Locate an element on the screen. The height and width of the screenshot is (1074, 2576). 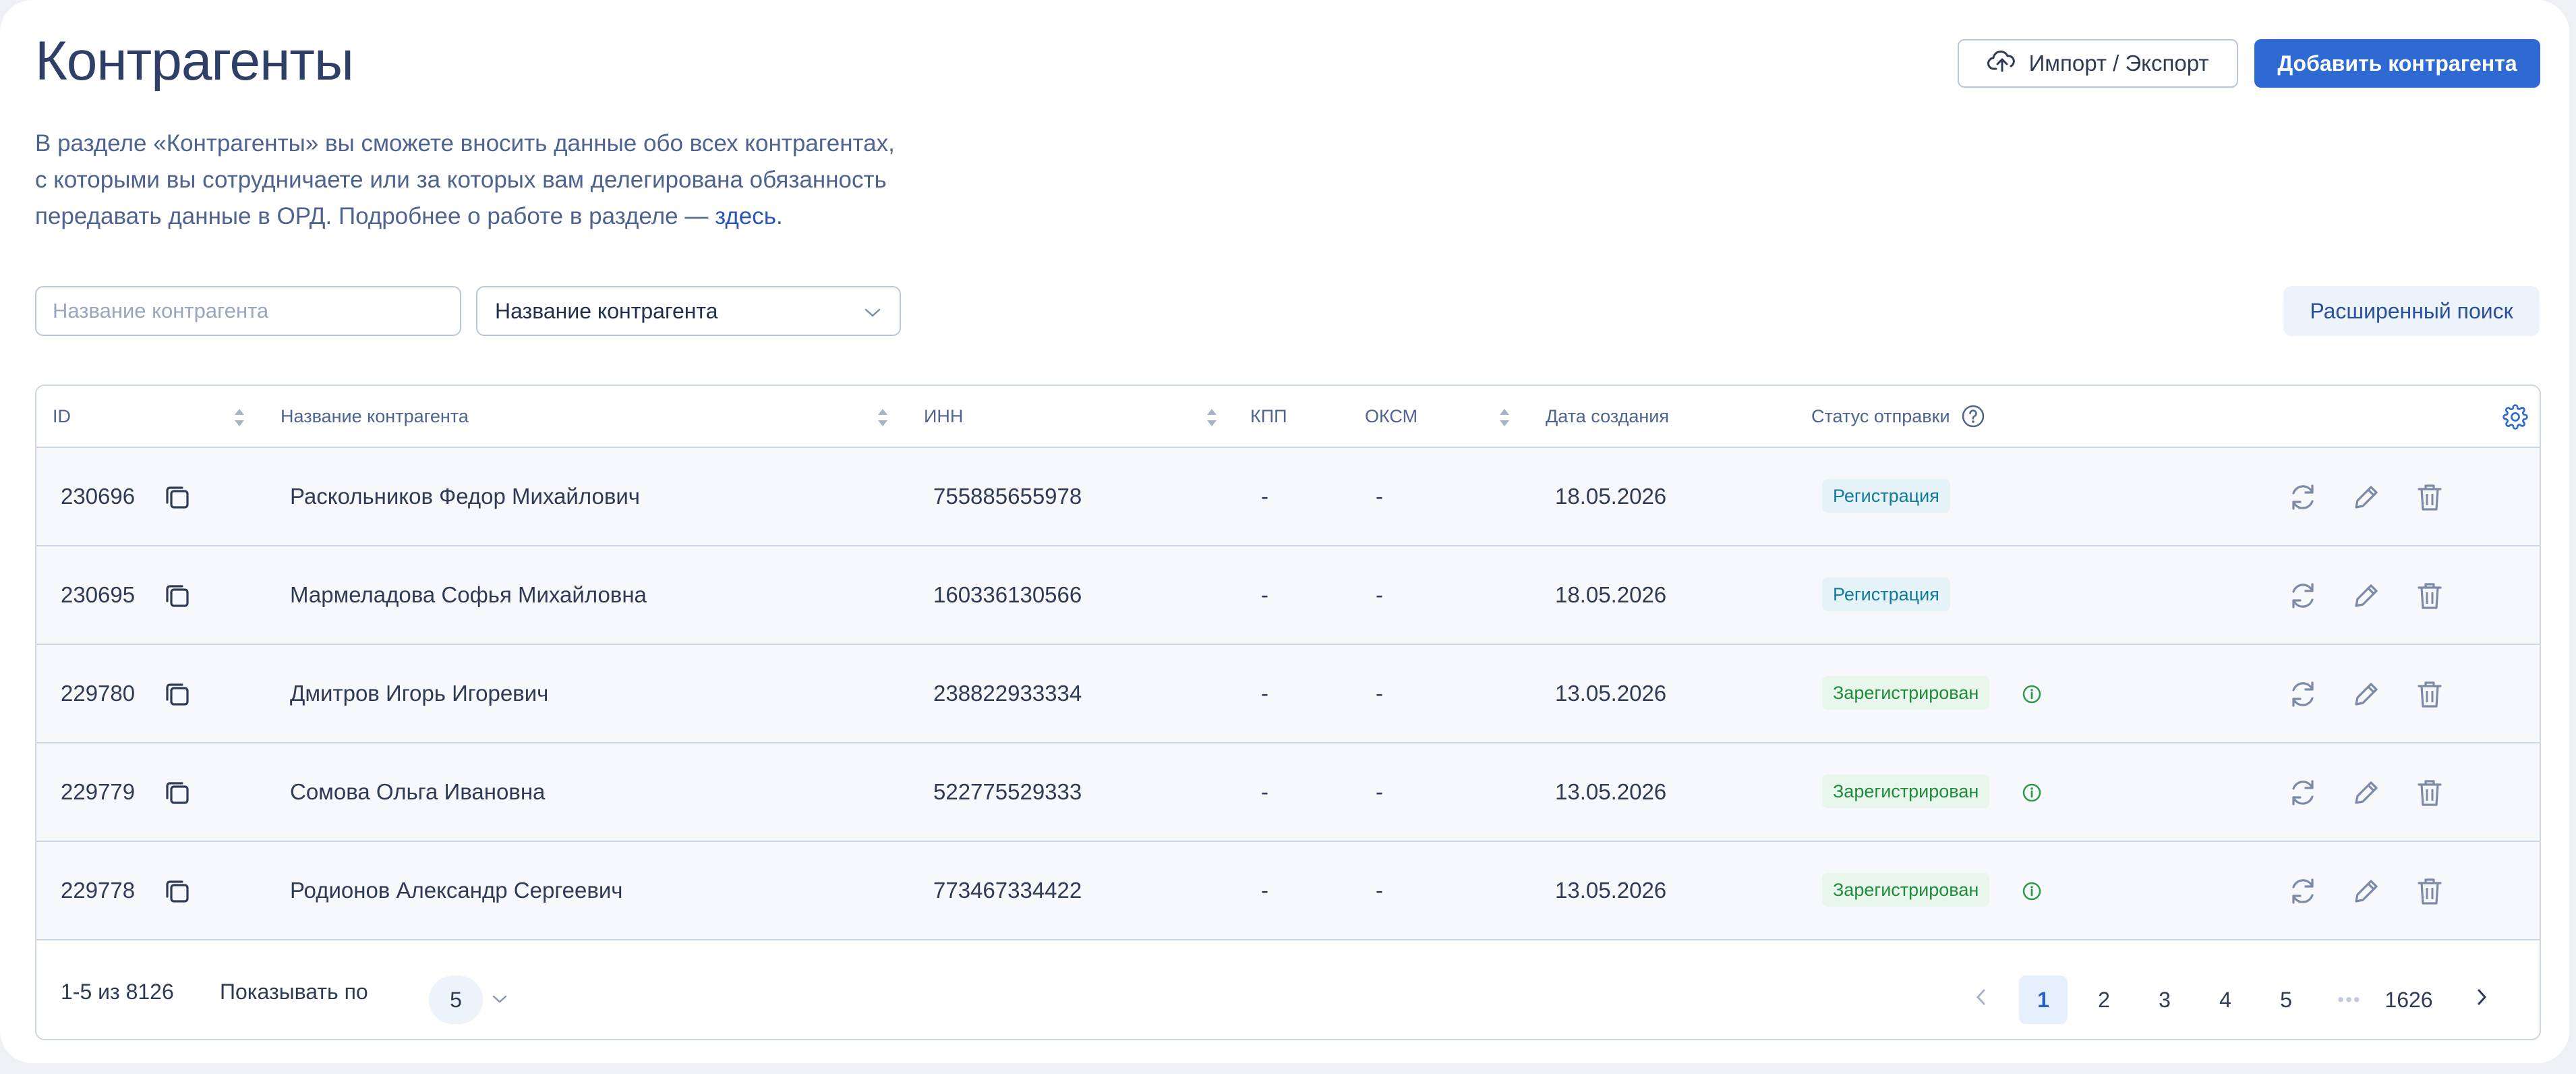
column-header-id: ID is located at coordinates (62, 416).